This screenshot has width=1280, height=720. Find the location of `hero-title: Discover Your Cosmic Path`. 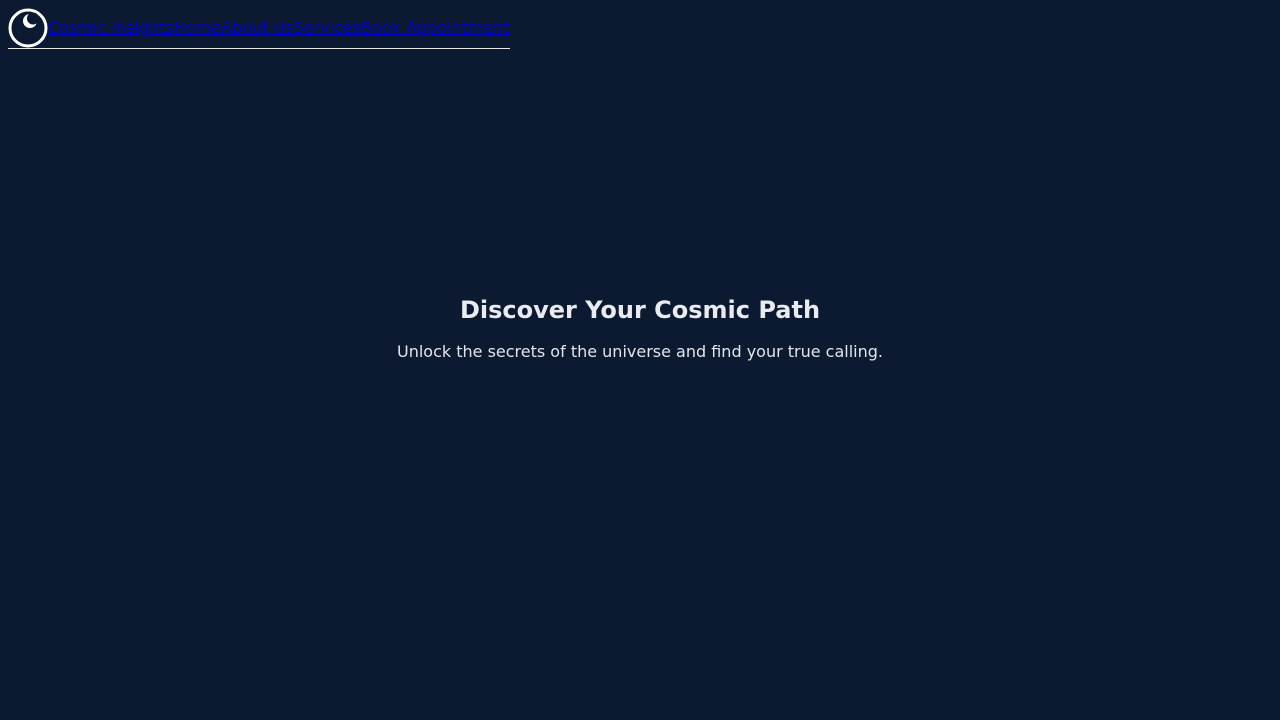

hero-title: Discover Your Cosmic Path is located at coordinates (640, 310).